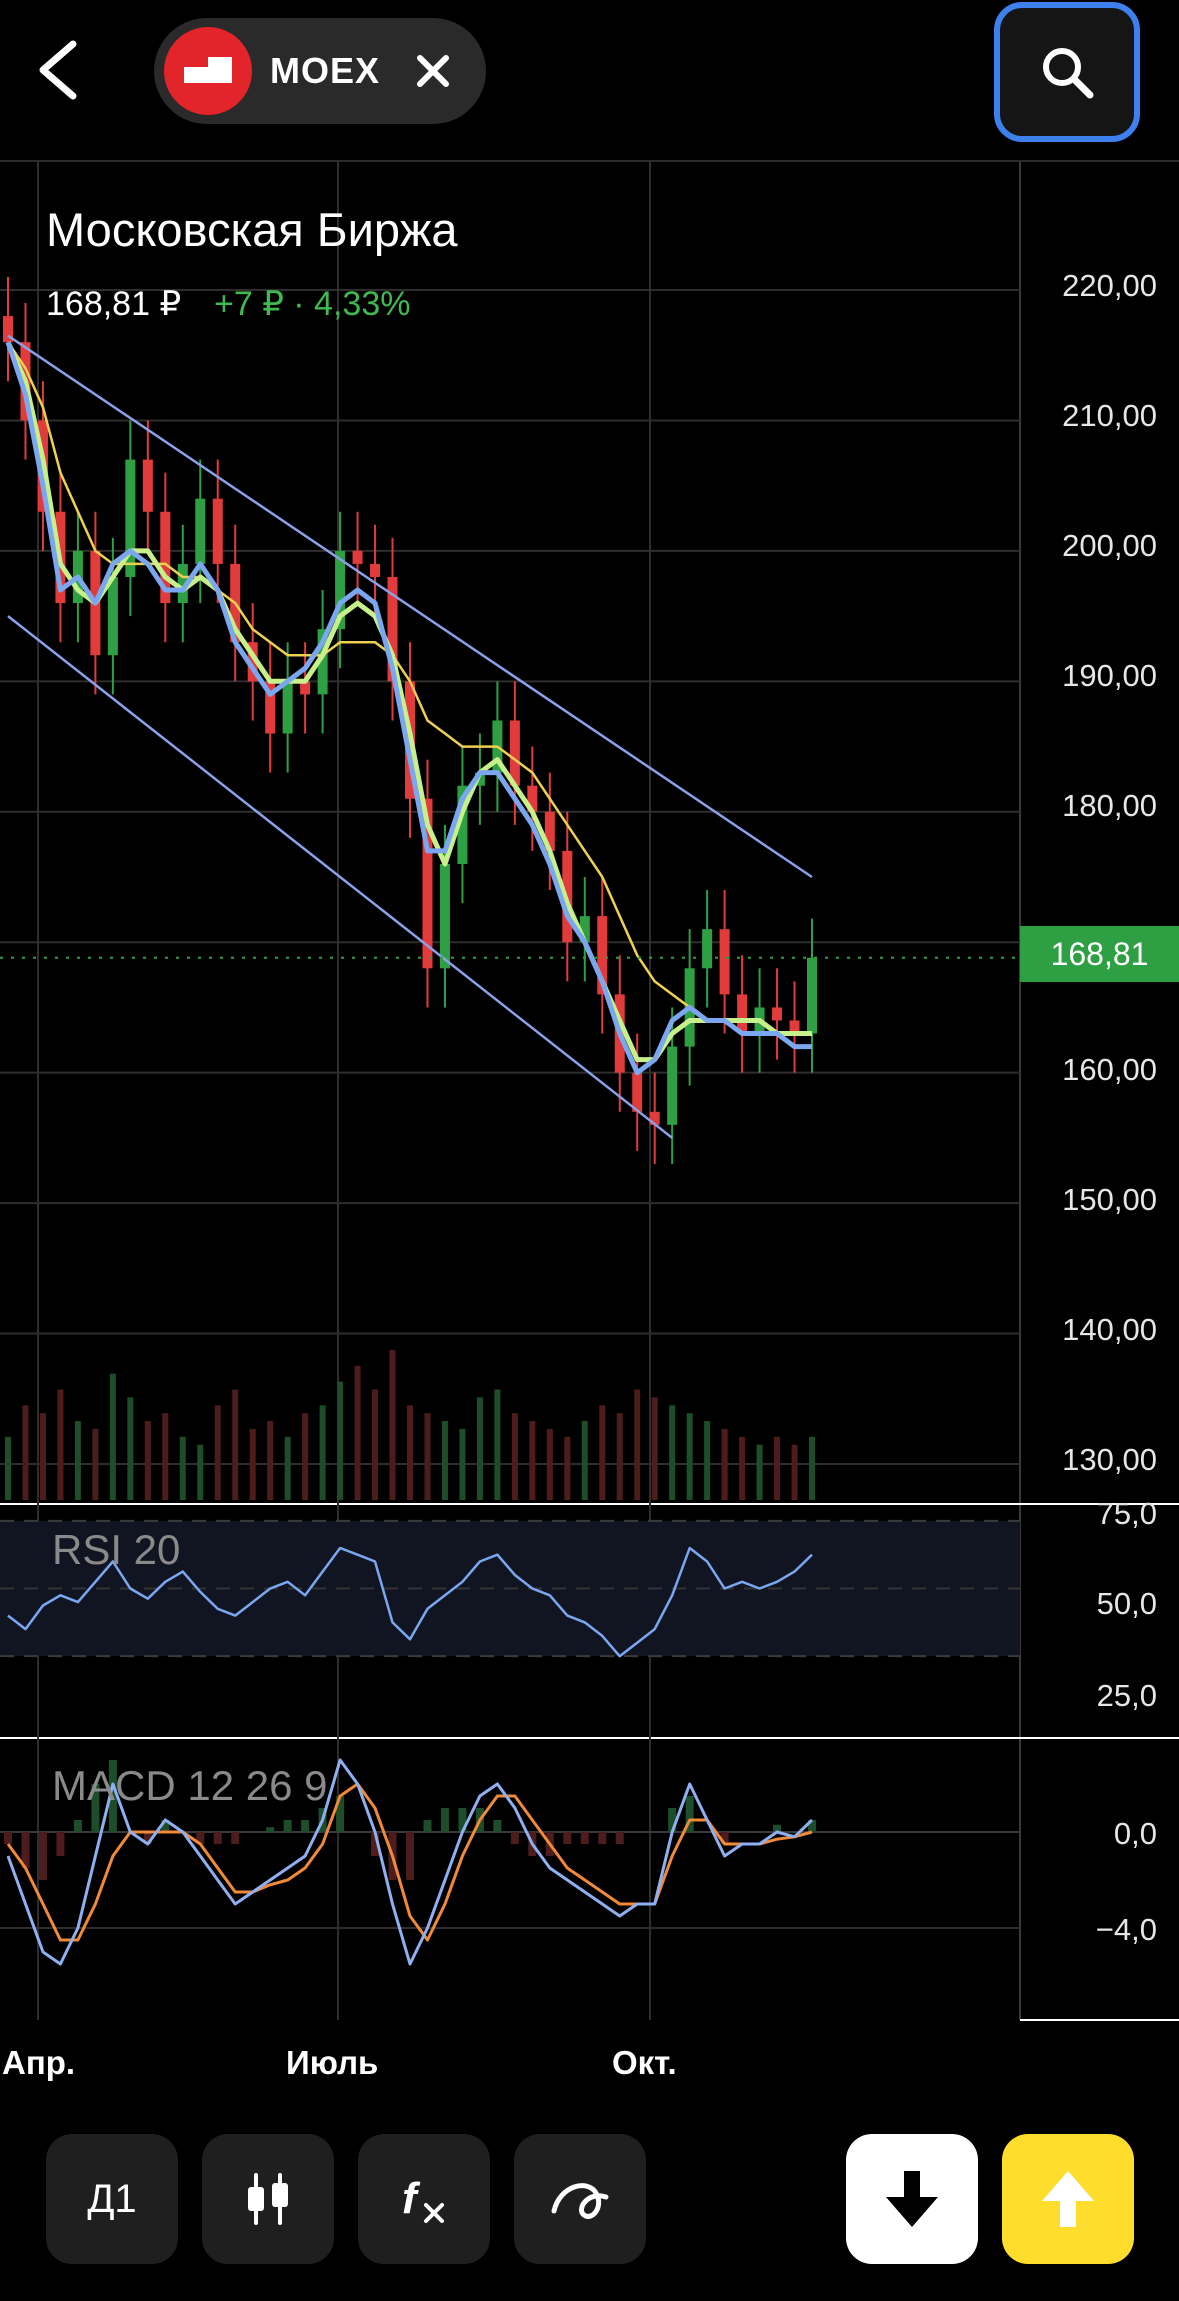 The image size is (1179, 2301). What do you see at coordinates (1109, 675) in the screenshot?
I see `price-axis-label: 190,00` at bounding box center [1109, 675].